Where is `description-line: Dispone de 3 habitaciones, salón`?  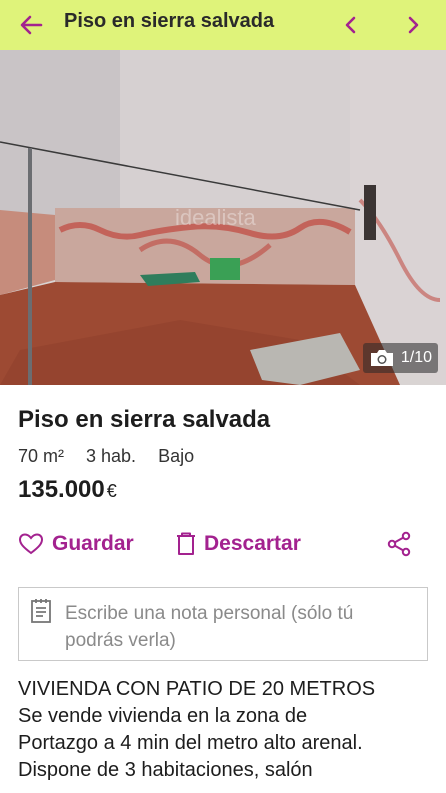 description-line: Dispone de 3 habitaciones, salón is located at coordinates (165, 770).